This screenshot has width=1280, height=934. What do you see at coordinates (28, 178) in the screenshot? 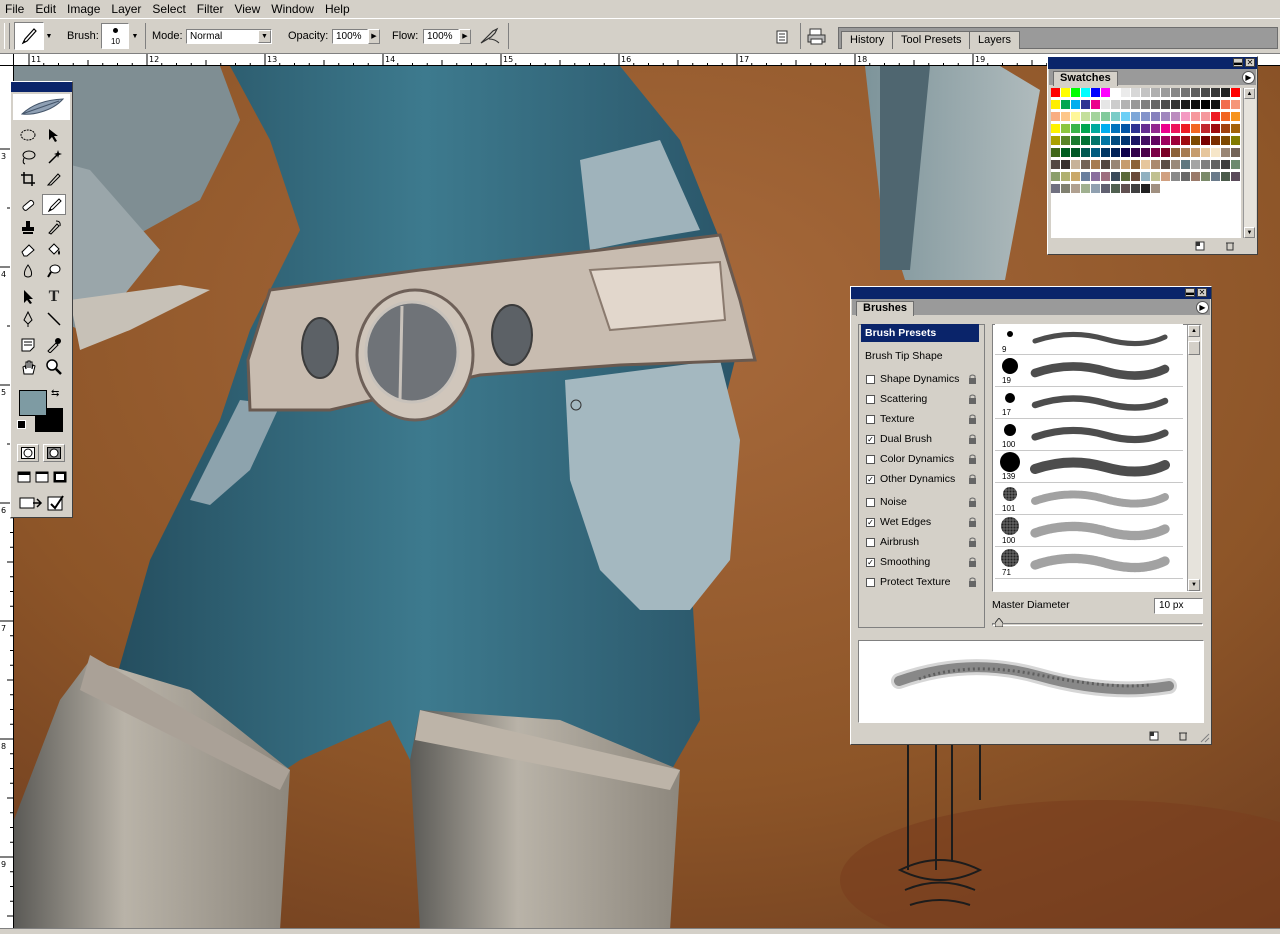
I see `crop-tool-icon` at bounding box center [28, 178].